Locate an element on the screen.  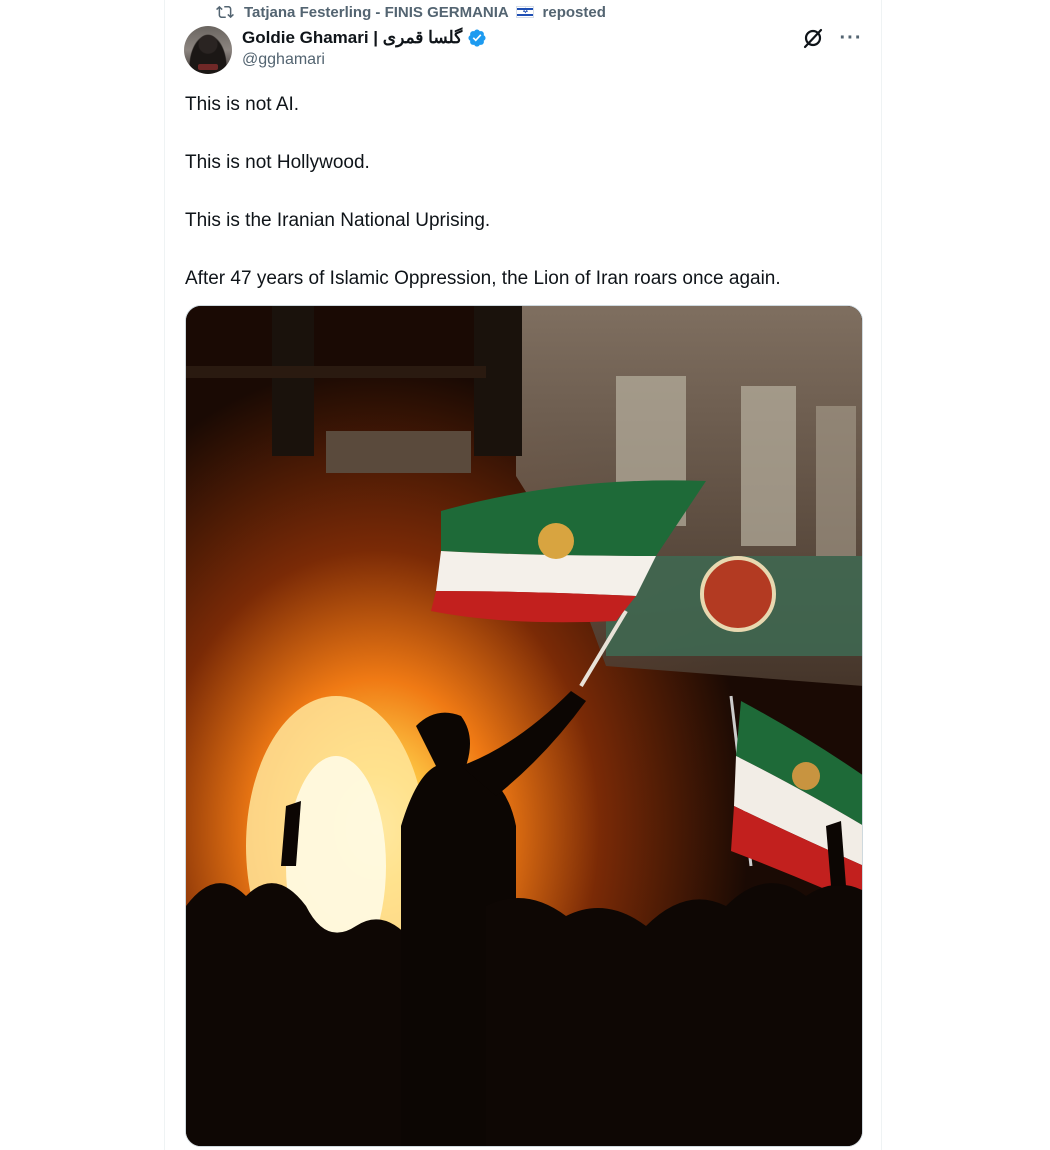
tweet-line: This is the Iranian National Uprising. is located at coordinates (338, 220).